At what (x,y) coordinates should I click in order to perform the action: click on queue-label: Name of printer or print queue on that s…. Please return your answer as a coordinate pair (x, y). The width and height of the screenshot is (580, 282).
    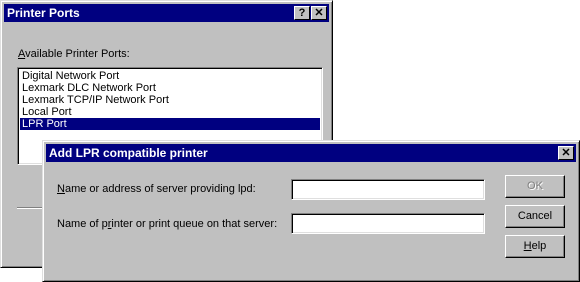
    Looking at the image, I should click on (167, 224).